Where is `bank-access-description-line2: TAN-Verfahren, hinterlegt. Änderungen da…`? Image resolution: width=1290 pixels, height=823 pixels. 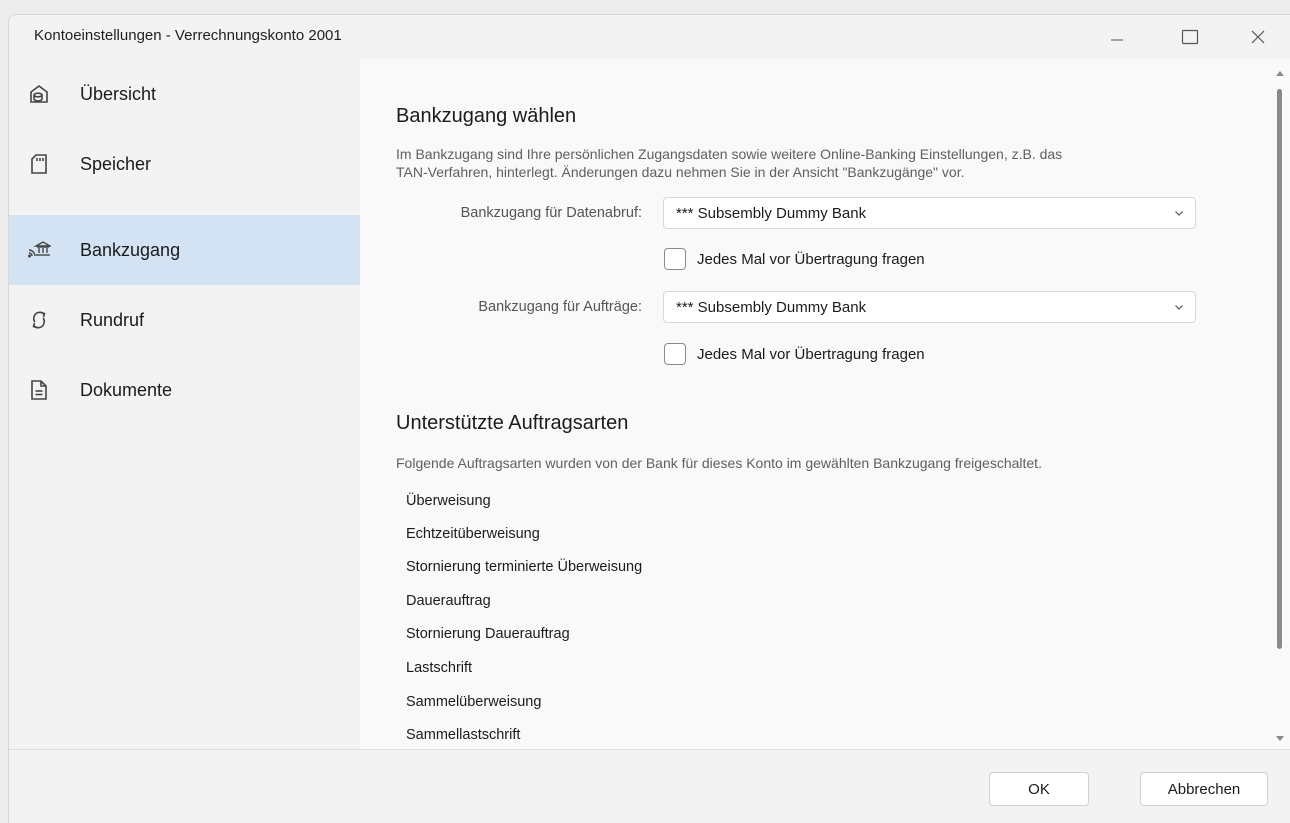
bank-access-description-line2: TAN-Verfahren, hinterlegt. Änderungen da… is located at coordinates (680, 172).